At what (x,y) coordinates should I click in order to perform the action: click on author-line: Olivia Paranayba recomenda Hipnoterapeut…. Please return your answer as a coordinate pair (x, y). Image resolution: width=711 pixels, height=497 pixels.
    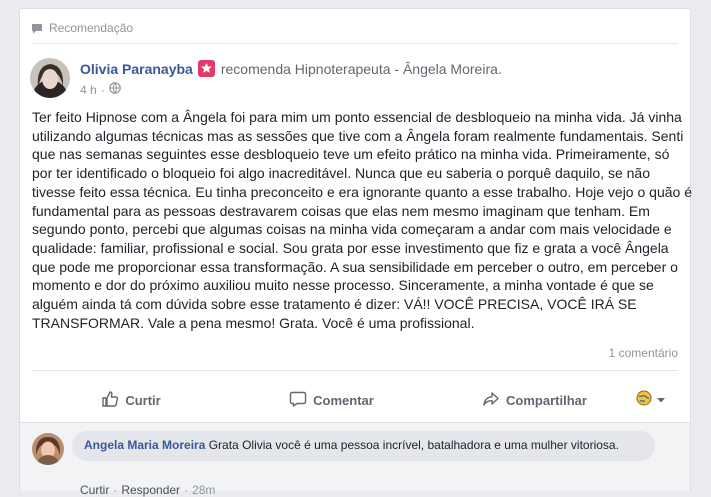
    Looking at the image, I should click on (291, 68).